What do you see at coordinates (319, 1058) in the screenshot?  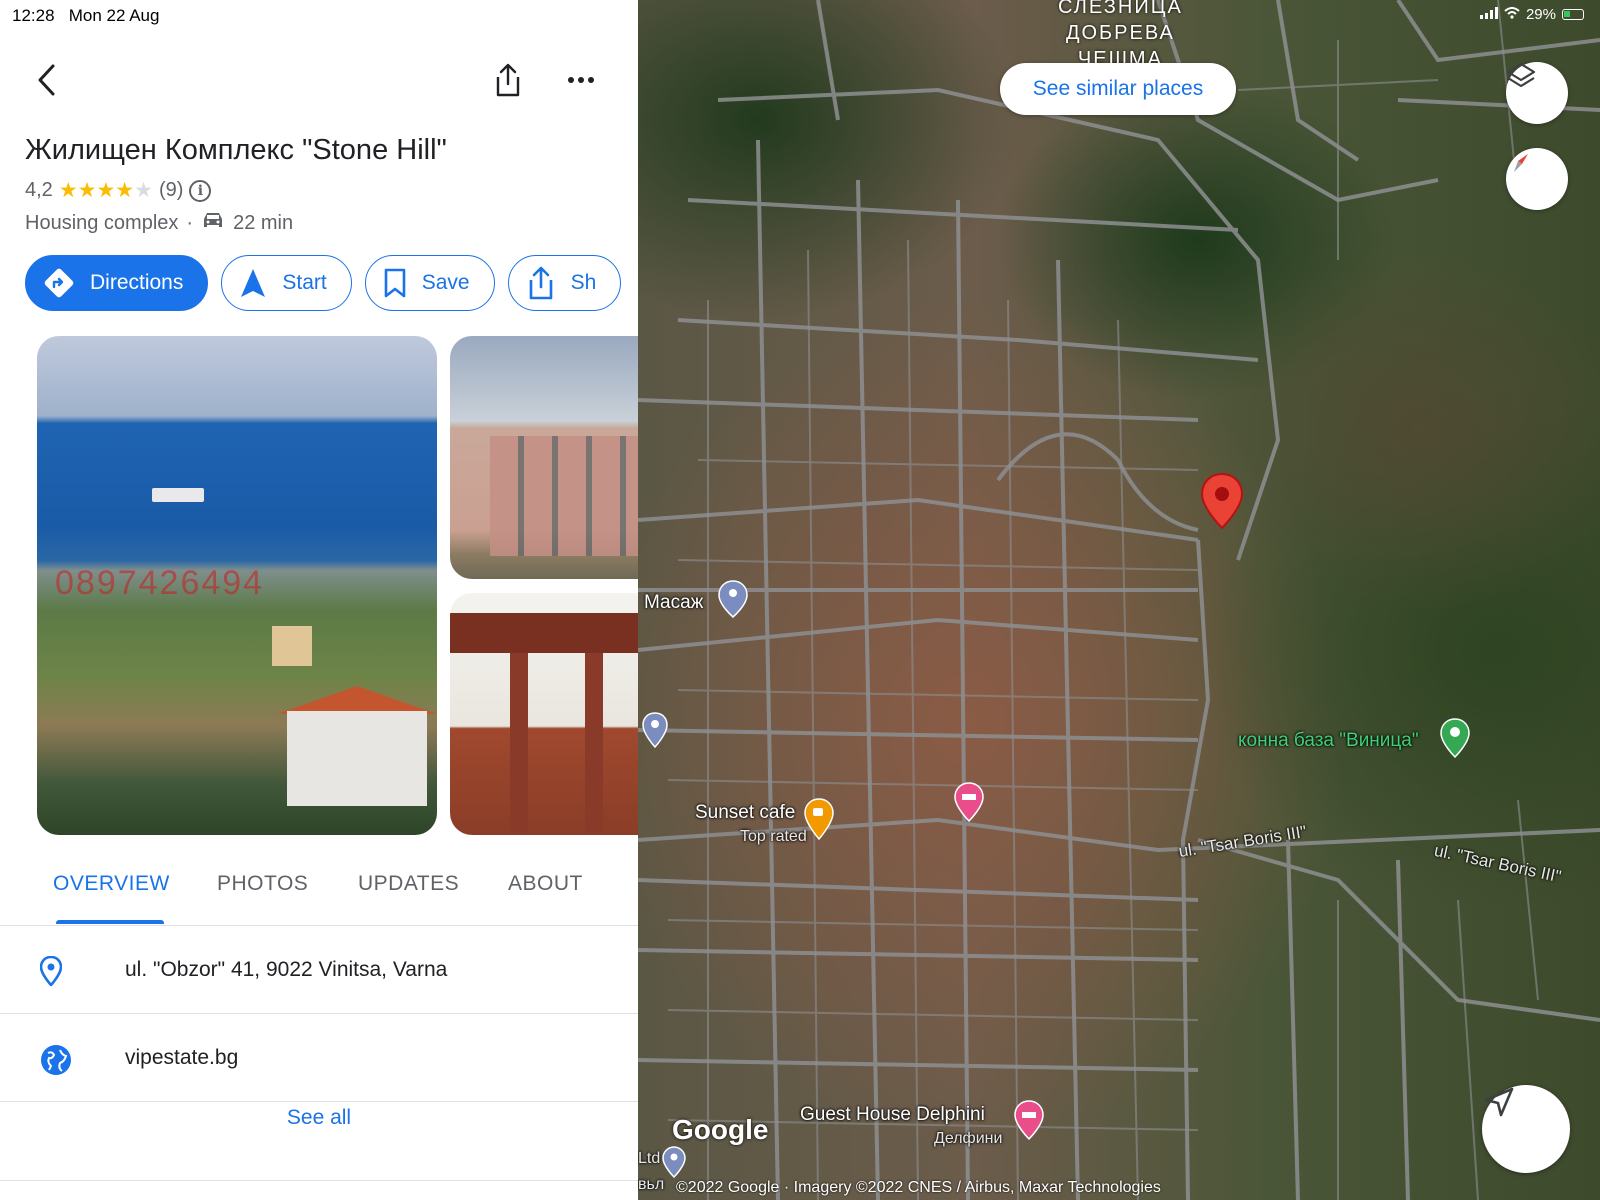 I see `website-row: vipestate.bg` at bounding box center [319, 1058].